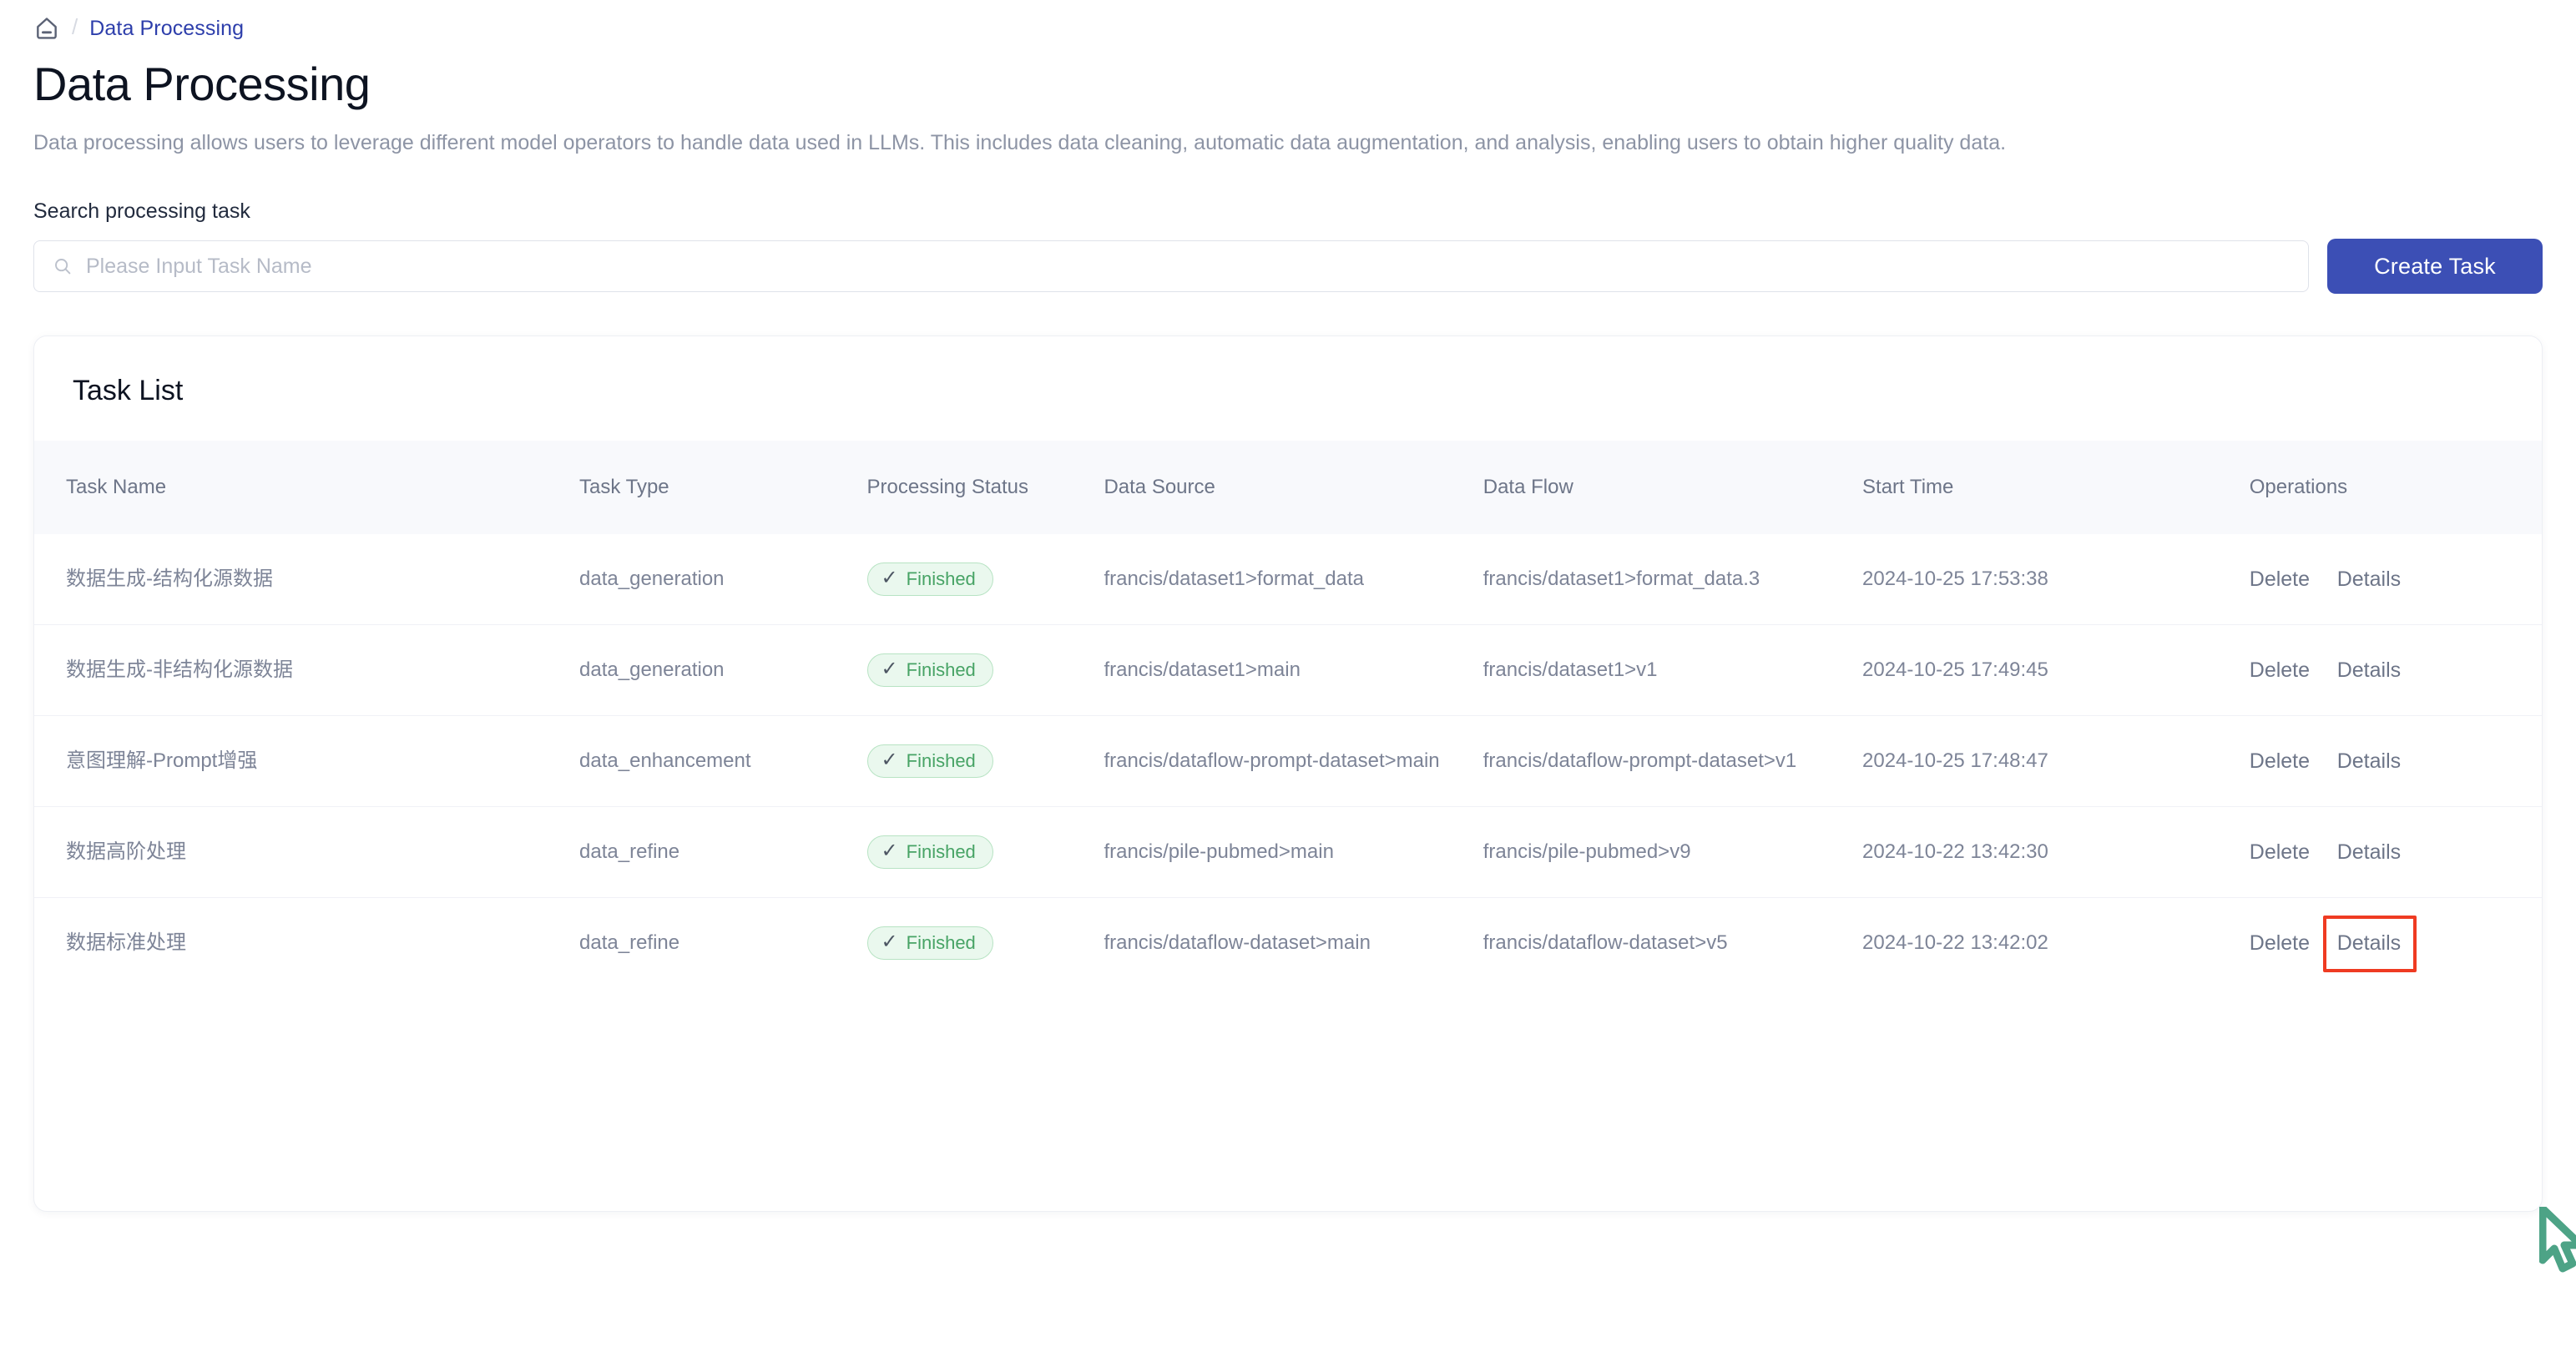 The height and width of the screenshot is (1352, 2576). I want to click on cell-data-flow: francis/dataflow-prompt-dataset>v1, so click(1672, 761).